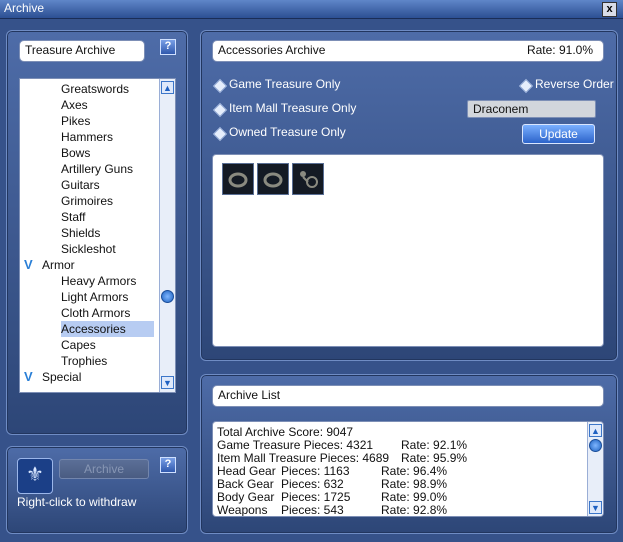 This screenshot has height=542, width=623. I want to click on earring-item-slot, so click(308, 179).